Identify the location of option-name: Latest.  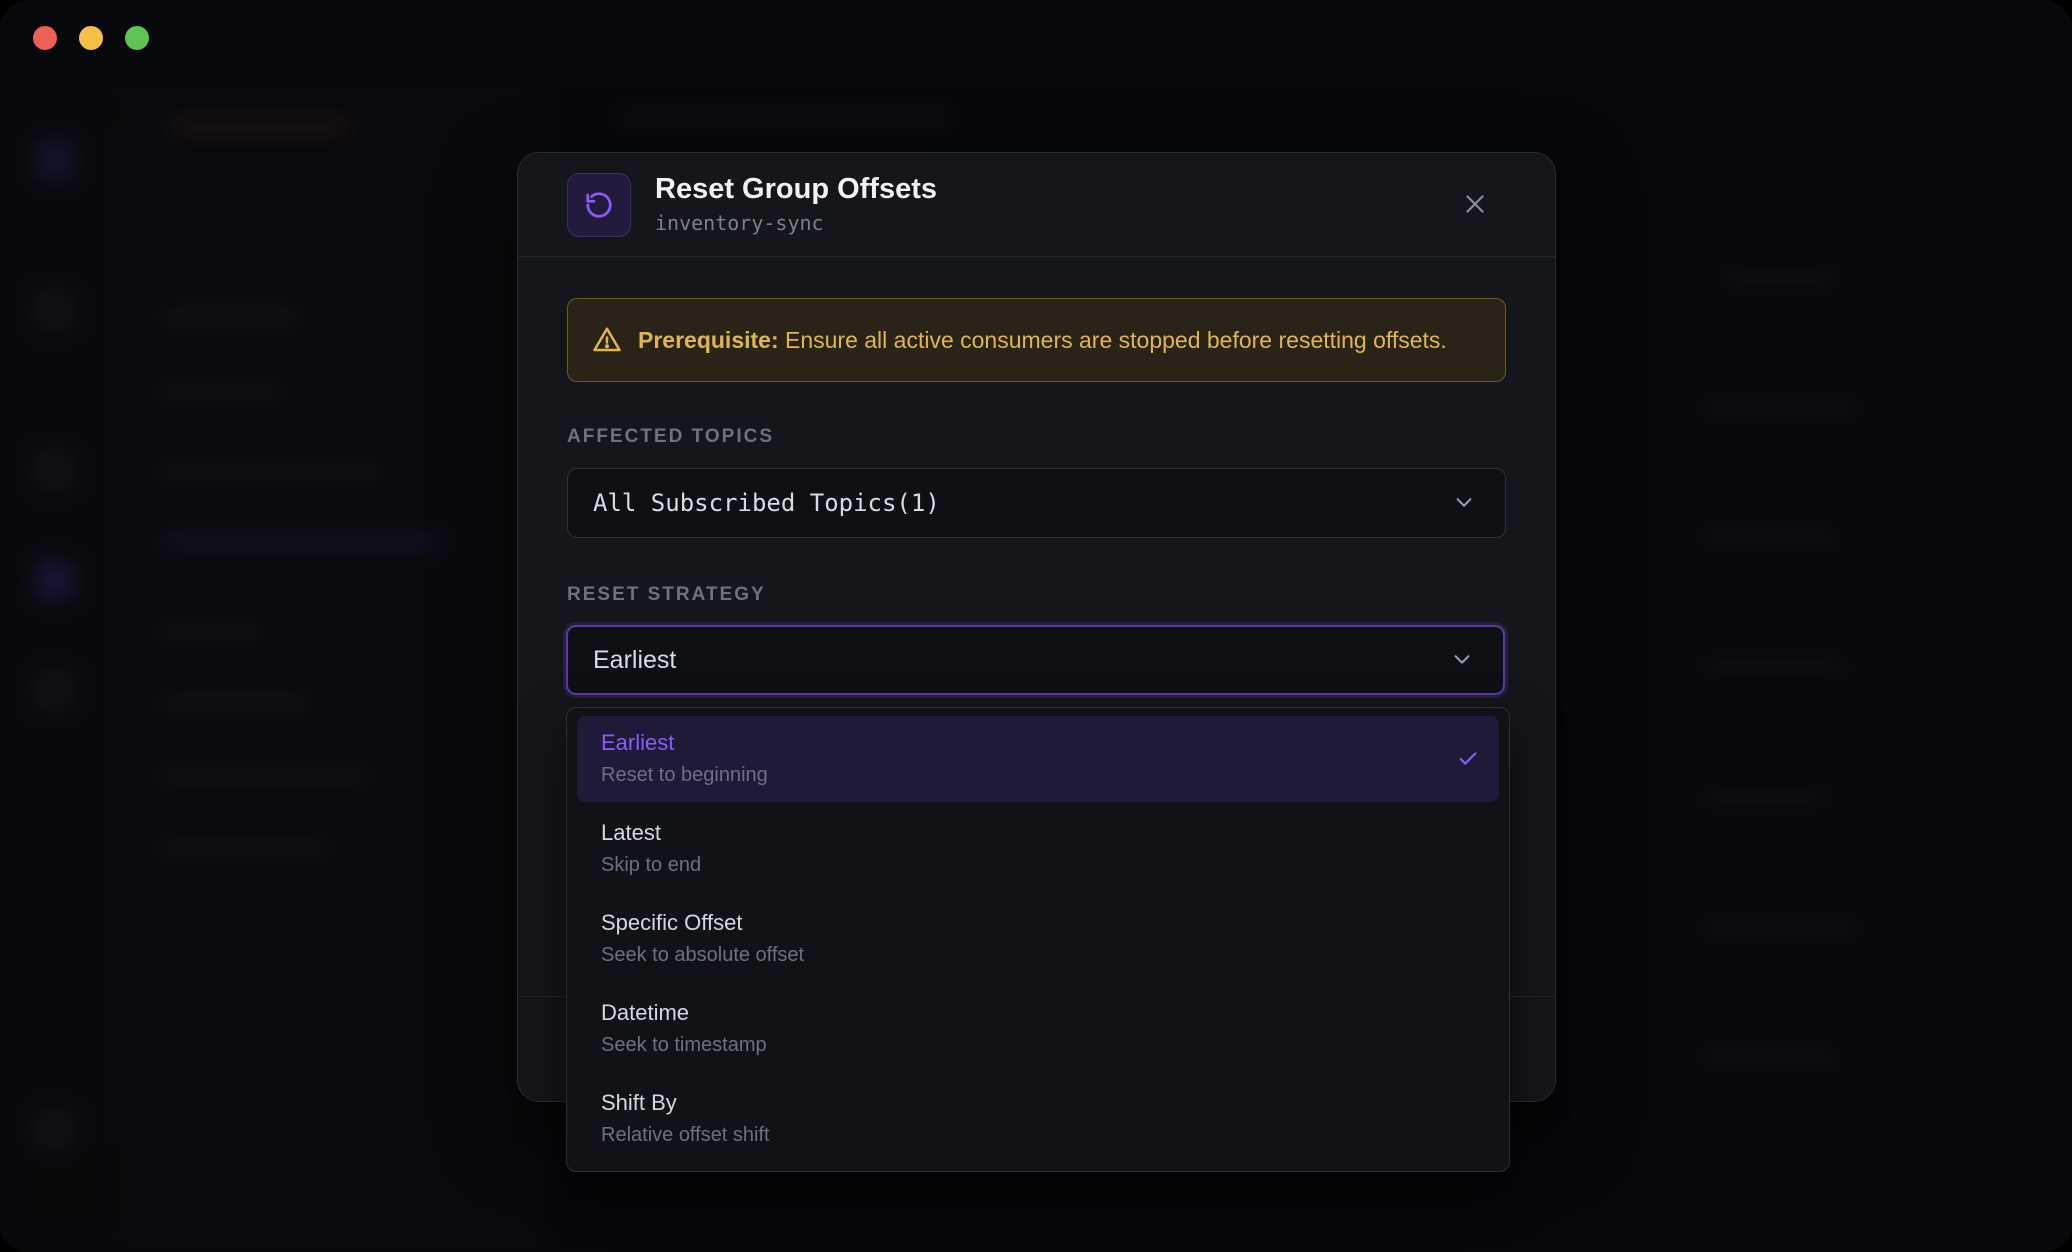
(631, 832).